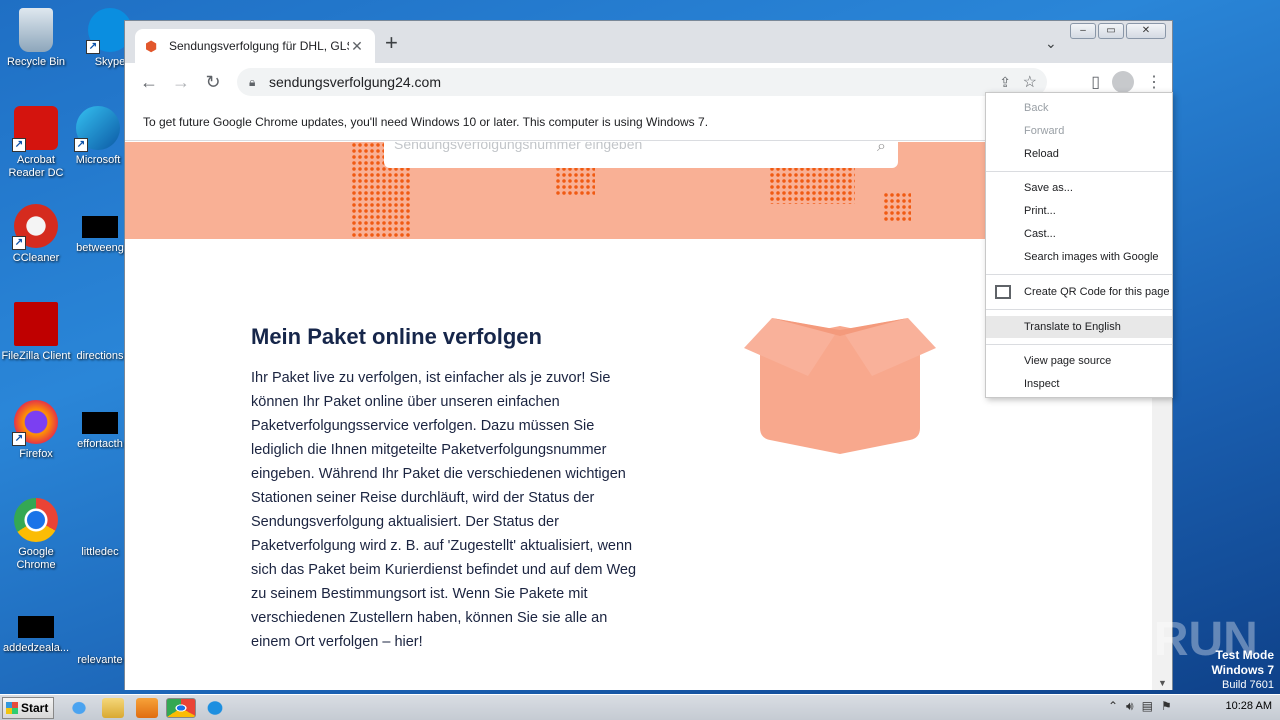 This screenshot has width=1280, height=720. What do you see at coordinates (12, 708) in the screenshot?
I see `windows-flag-icon` at bounding box center [12, 708].